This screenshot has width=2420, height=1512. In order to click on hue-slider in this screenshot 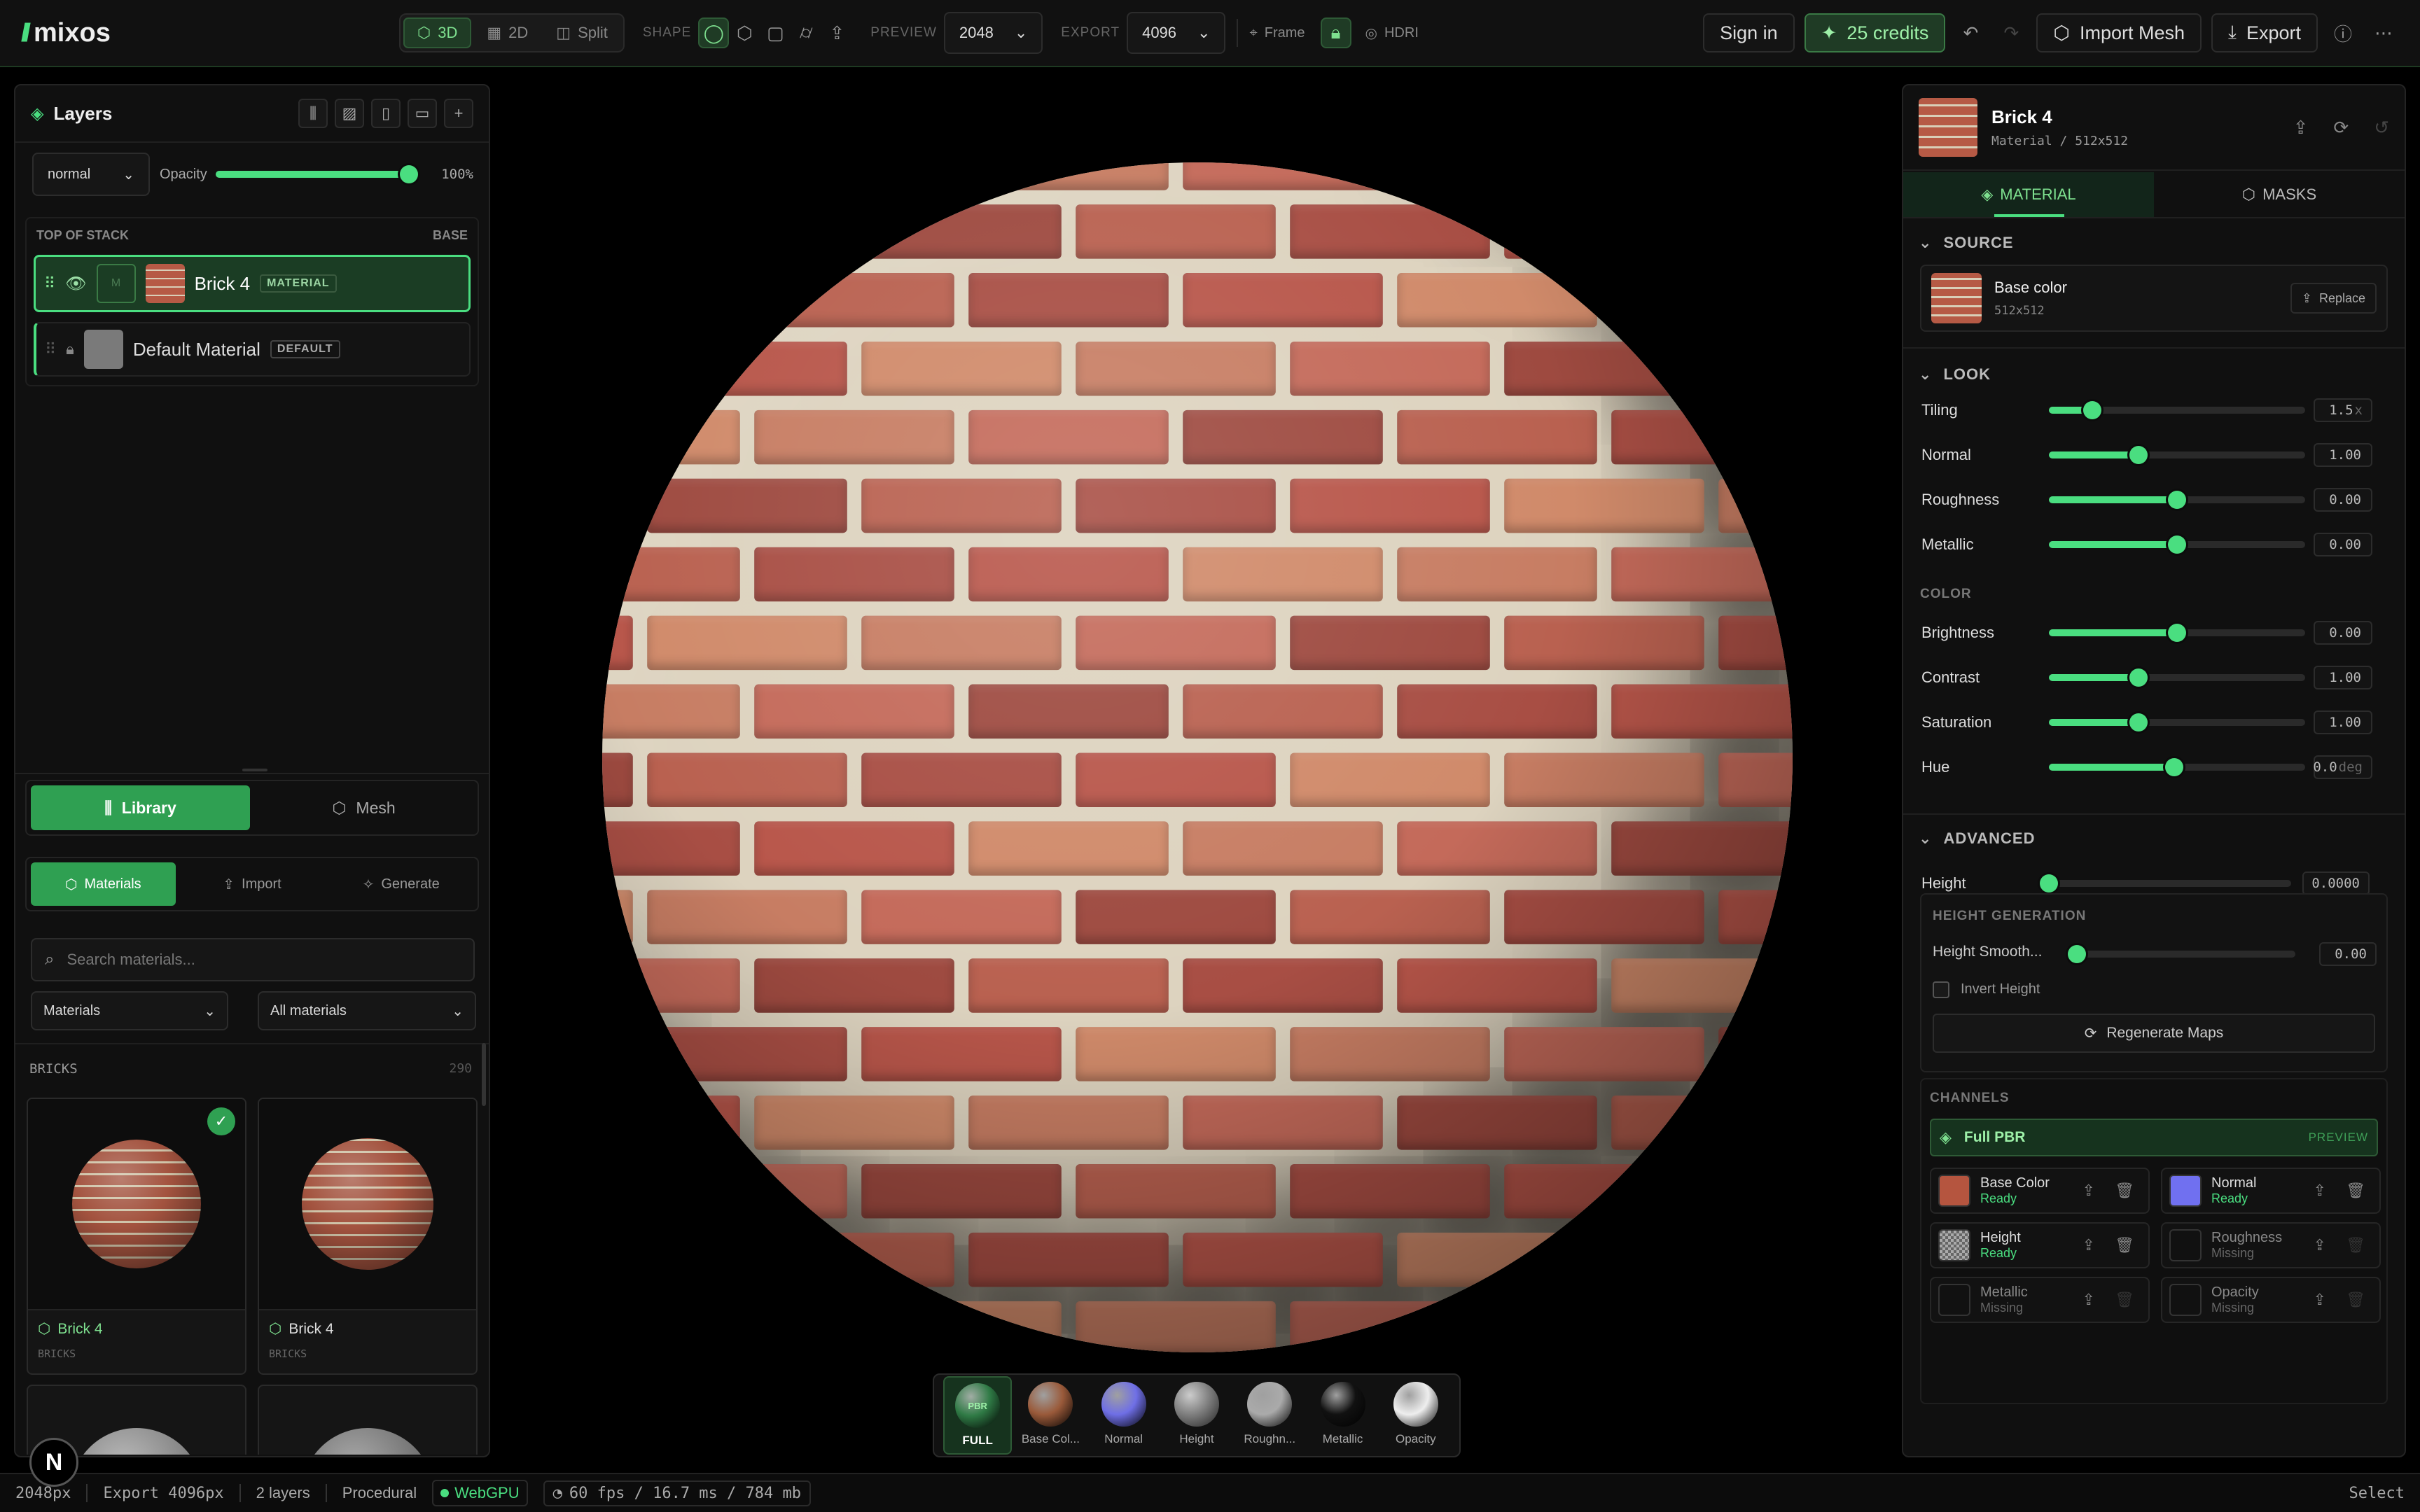, I will do `click(2177, 767)`.